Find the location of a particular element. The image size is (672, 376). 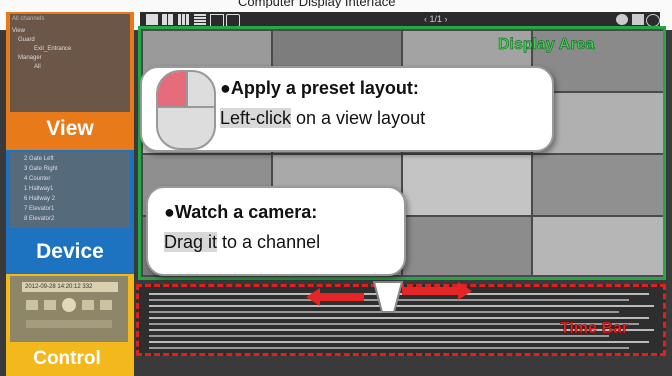

callout-watch-camera: ●Watch a camera: Drag it to a channel is located at coordinates (276, 231).